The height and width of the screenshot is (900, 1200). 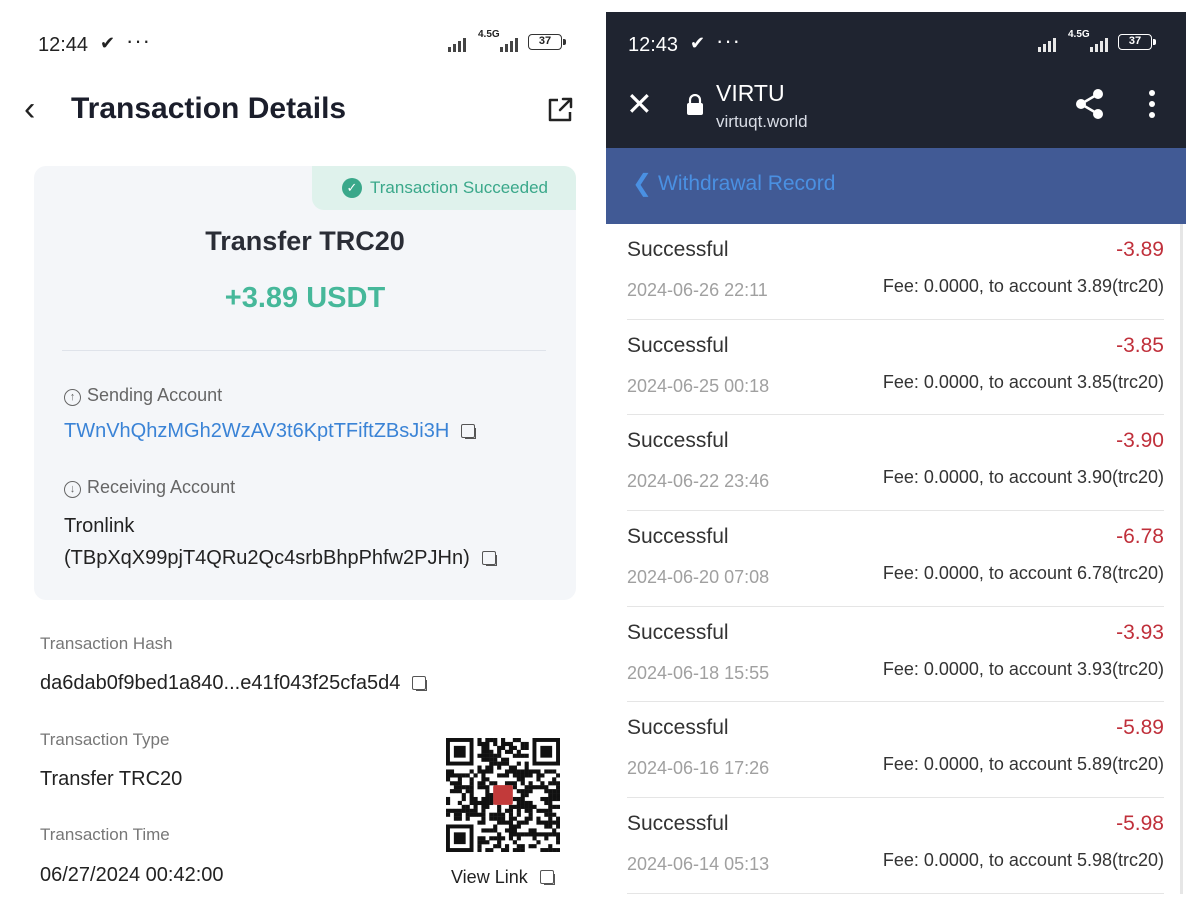 I want to click on status-bar: 12:43 ✔ ··· 4.5G 37, so click(x=893, y=43).